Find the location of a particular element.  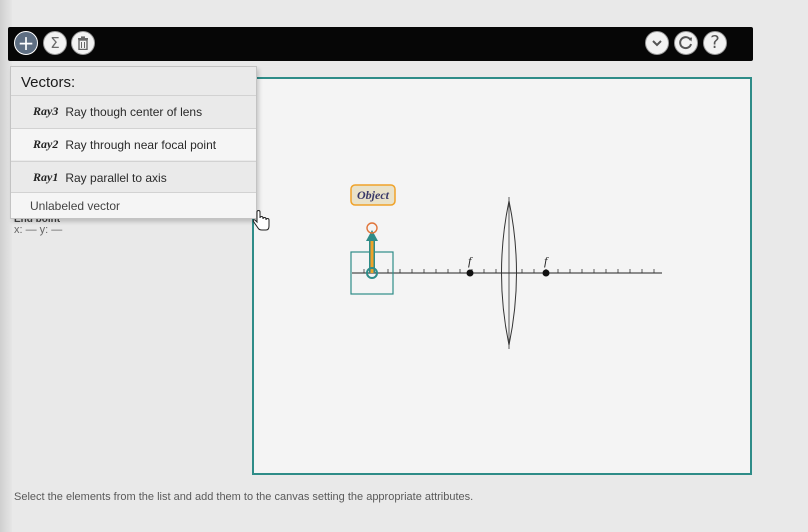

refresh-shape is located at coordinates (685, 43).